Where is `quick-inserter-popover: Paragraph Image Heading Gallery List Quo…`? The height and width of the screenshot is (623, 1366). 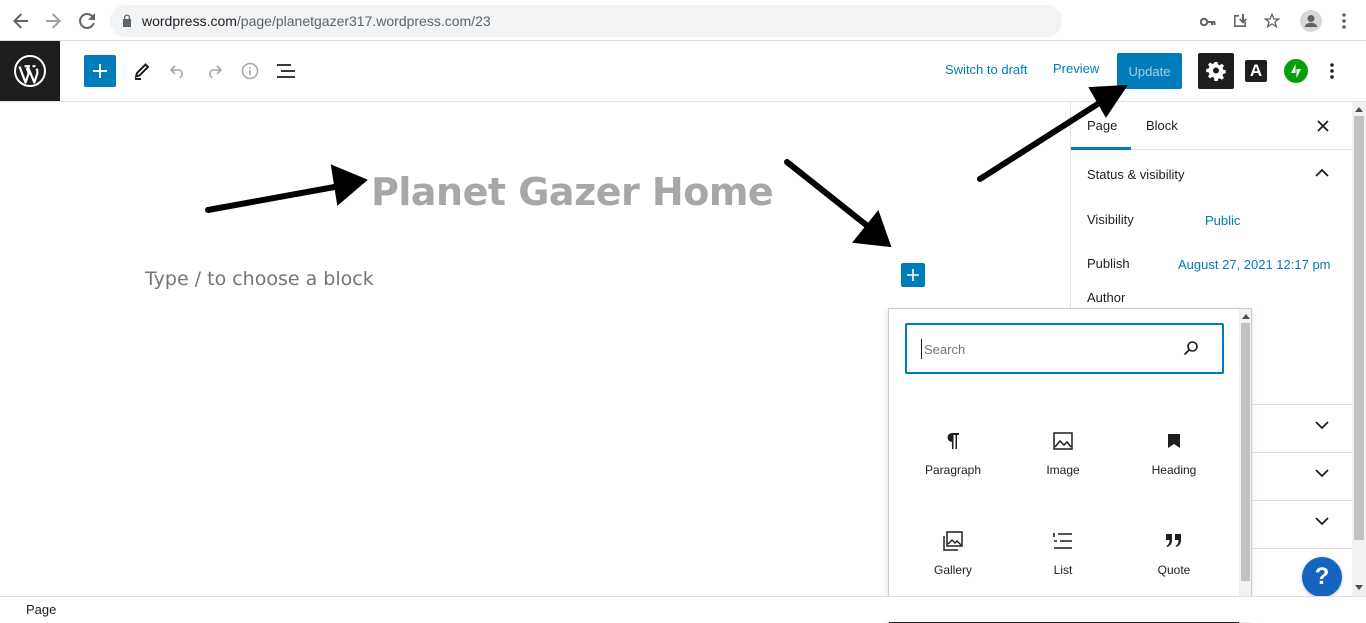 quick-inserter-popover: Paragraph Image Heading Gallery List Quo… is located at coordinates (1070, 465).